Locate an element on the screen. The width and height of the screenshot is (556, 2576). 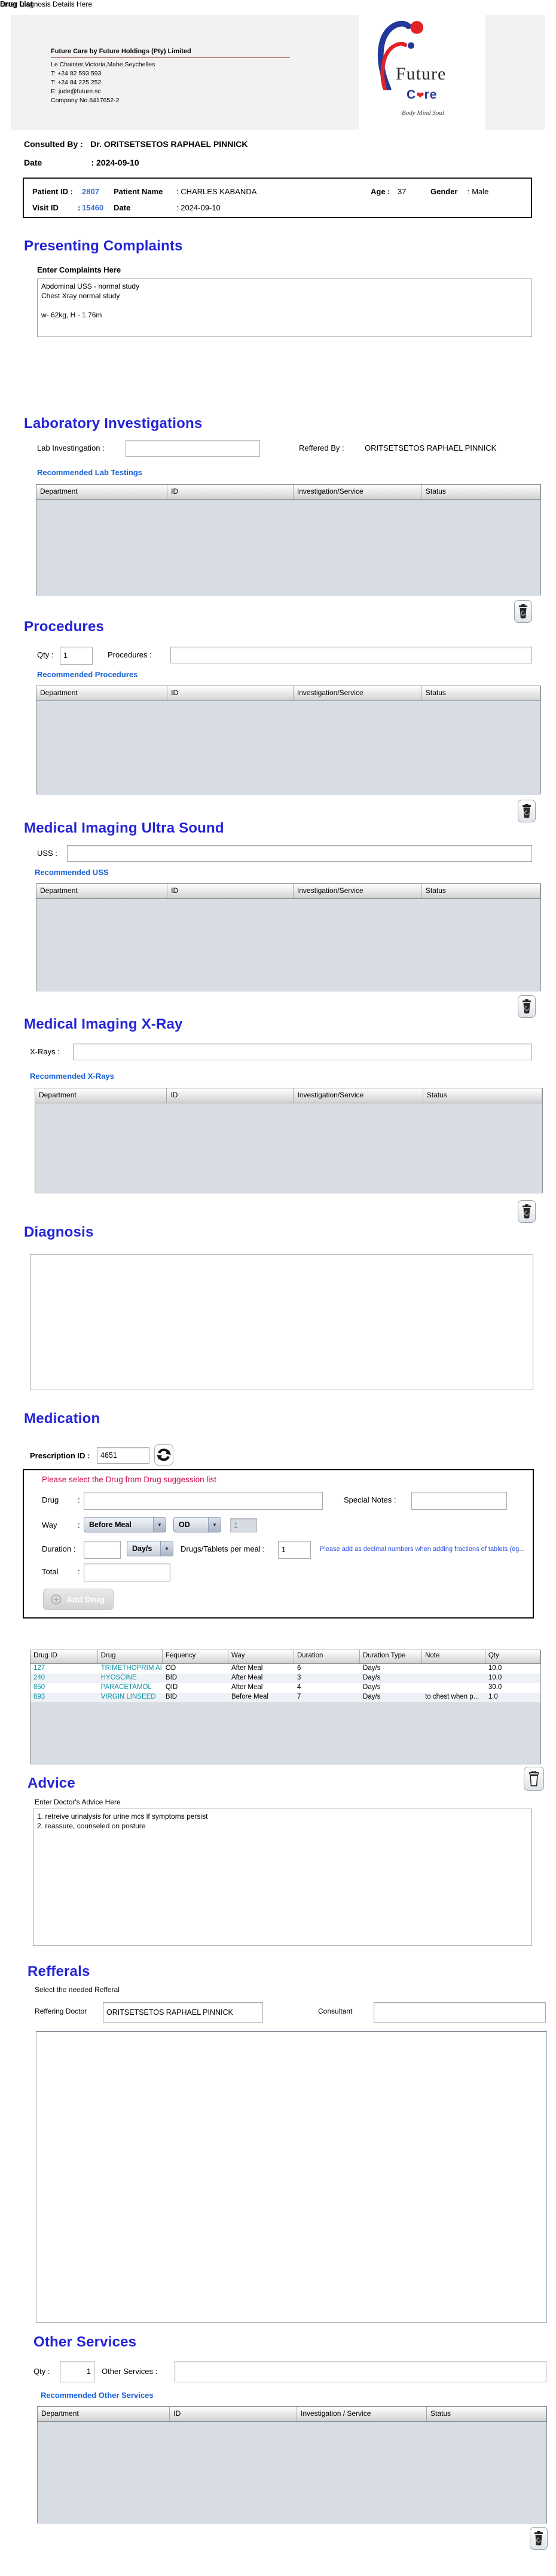
procedures-qty-input is located at coordinates (76, 656).